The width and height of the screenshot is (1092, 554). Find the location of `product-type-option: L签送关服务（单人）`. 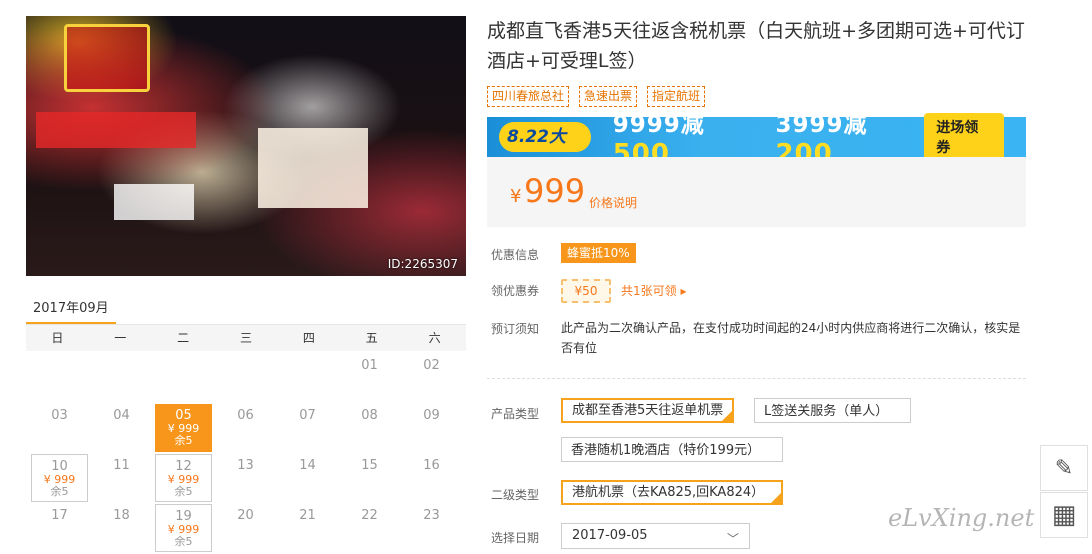

product-type-option: L签送关服务（单人） is located at coordinates (832, 410).